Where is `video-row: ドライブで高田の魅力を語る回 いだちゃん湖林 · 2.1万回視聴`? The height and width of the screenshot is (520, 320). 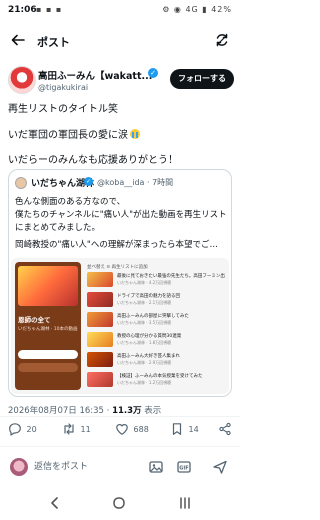 video-row: ドライブで高田の魅力を語る回 いだちゃん湖林 · 2.1万回視聴 is located at coordinates (156, 300).